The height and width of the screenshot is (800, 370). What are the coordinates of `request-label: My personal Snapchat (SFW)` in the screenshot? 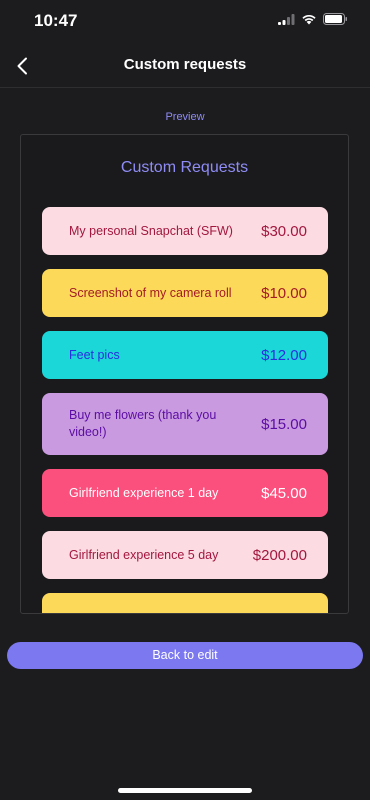 It's located at (151, 230).